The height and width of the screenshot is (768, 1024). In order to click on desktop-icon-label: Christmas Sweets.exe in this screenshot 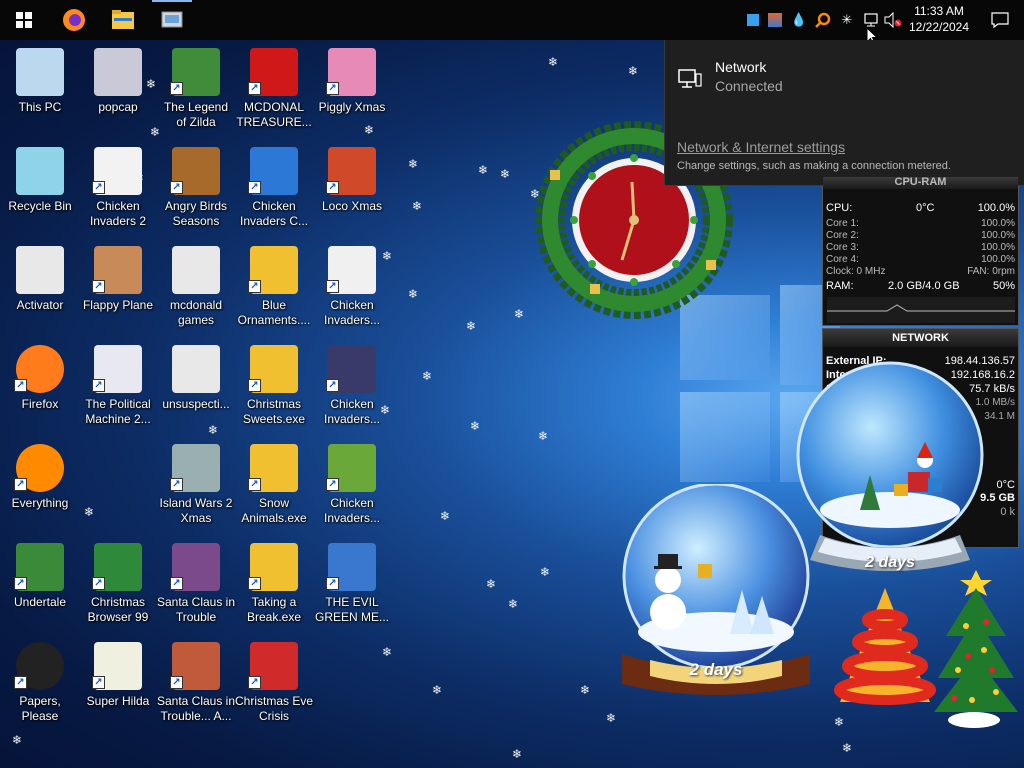, I will do `click(274, 411)`.